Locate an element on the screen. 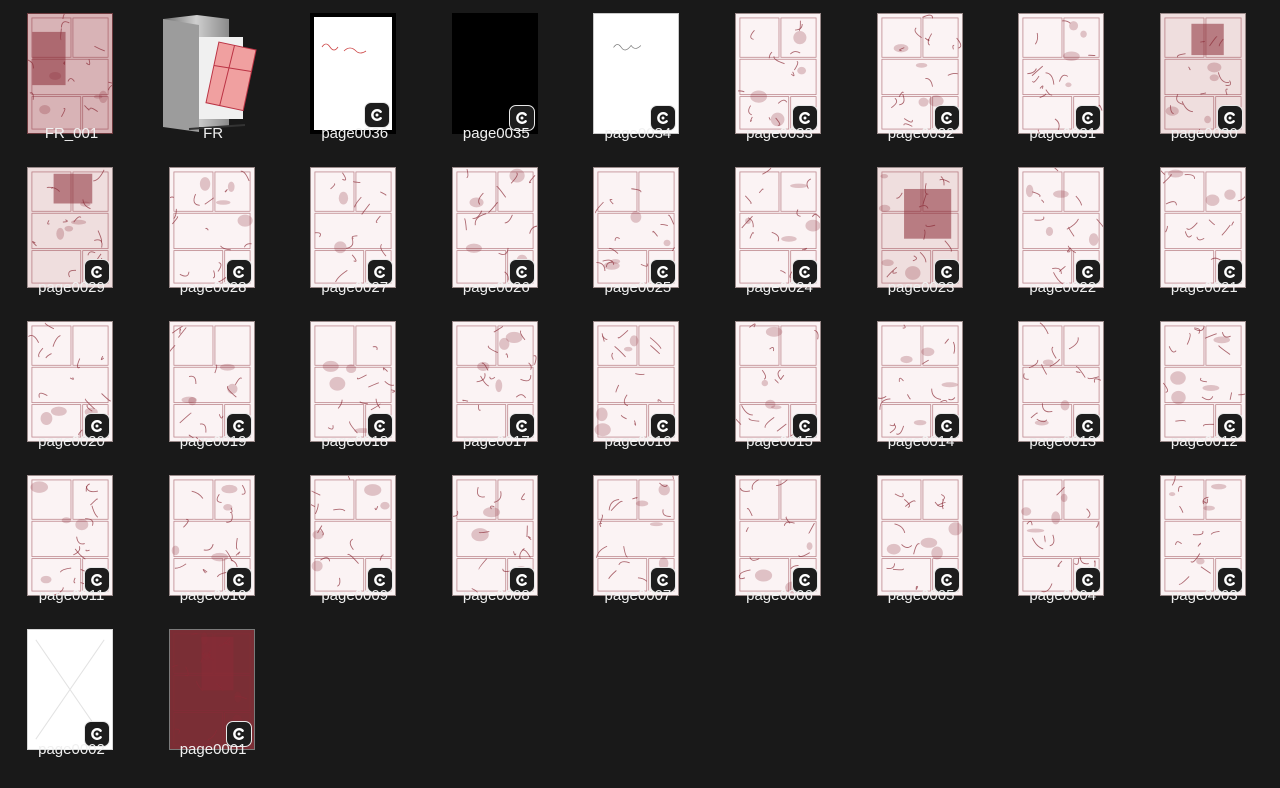  file-item: page0036 is located at coordinates (354, 76).